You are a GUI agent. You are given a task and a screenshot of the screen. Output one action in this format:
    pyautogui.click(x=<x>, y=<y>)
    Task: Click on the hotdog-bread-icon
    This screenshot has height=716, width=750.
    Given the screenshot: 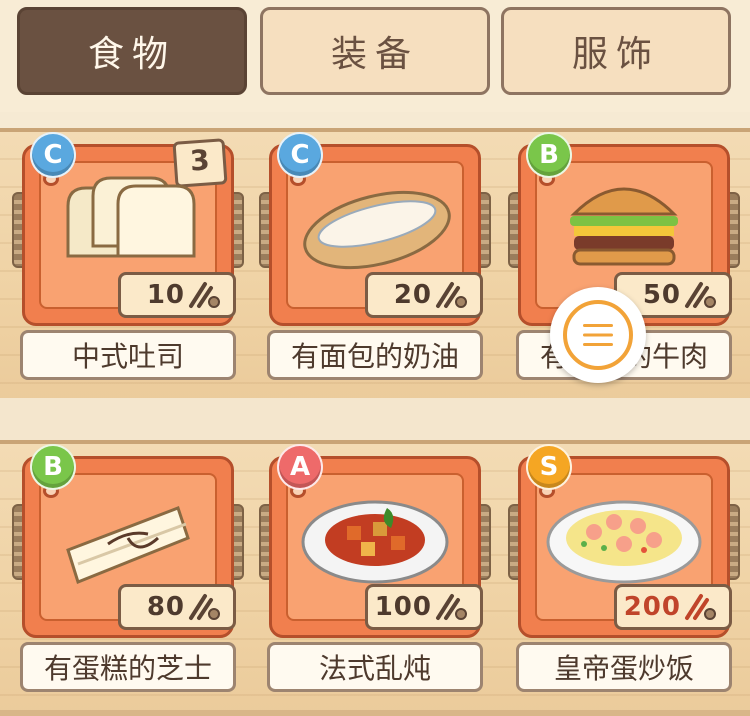 What is the action you would take?
    pyautogui.click(x=377, y=230)
    